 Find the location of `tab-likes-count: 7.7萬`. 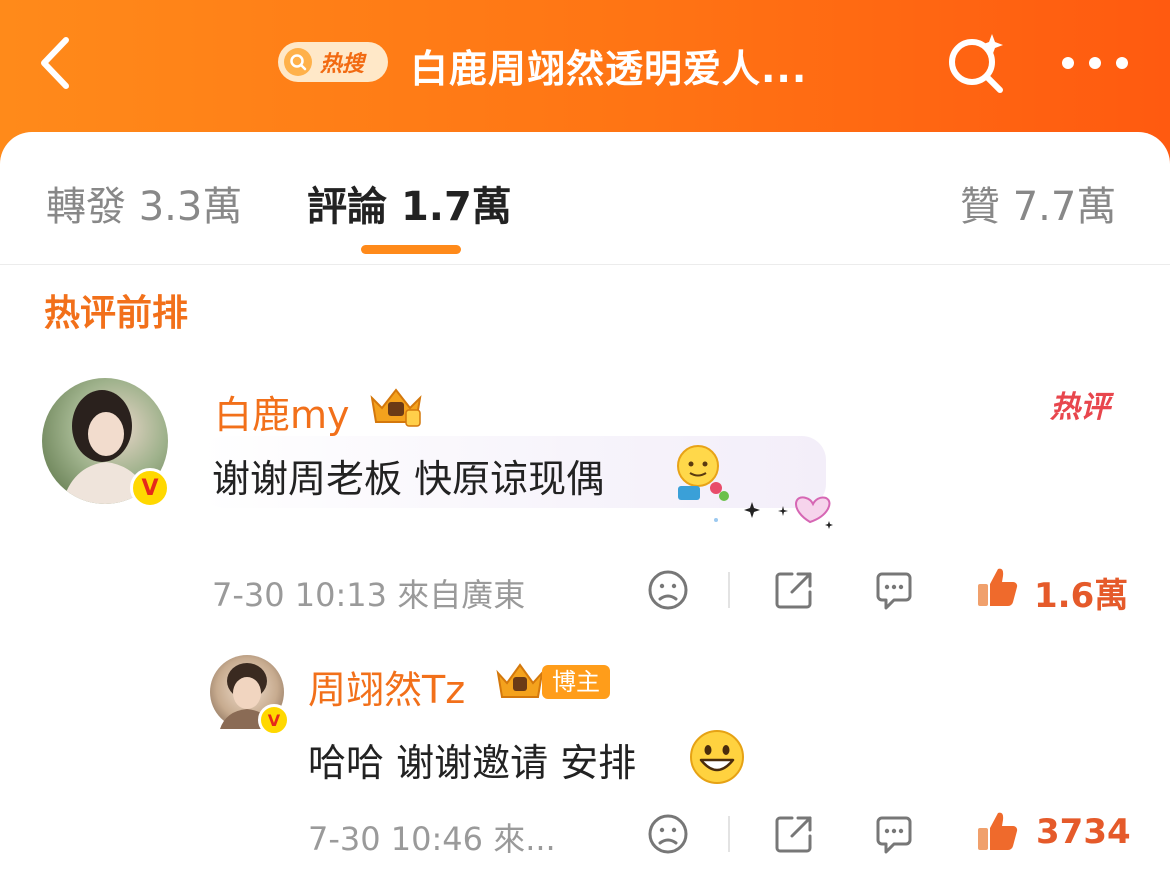

tab-likes-count: 7.7萬 is located at coordinates (1064, 207).